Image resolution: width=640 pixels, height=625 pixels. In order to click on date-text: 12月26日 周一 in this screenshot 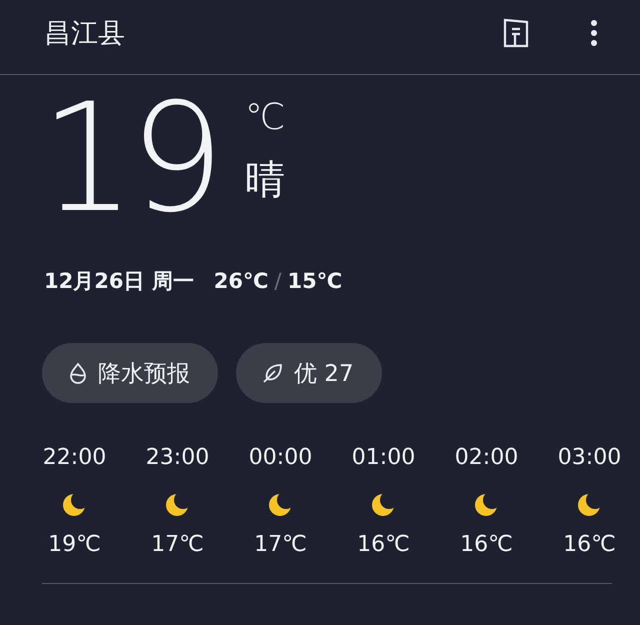, I will do `click(119, 281)`.